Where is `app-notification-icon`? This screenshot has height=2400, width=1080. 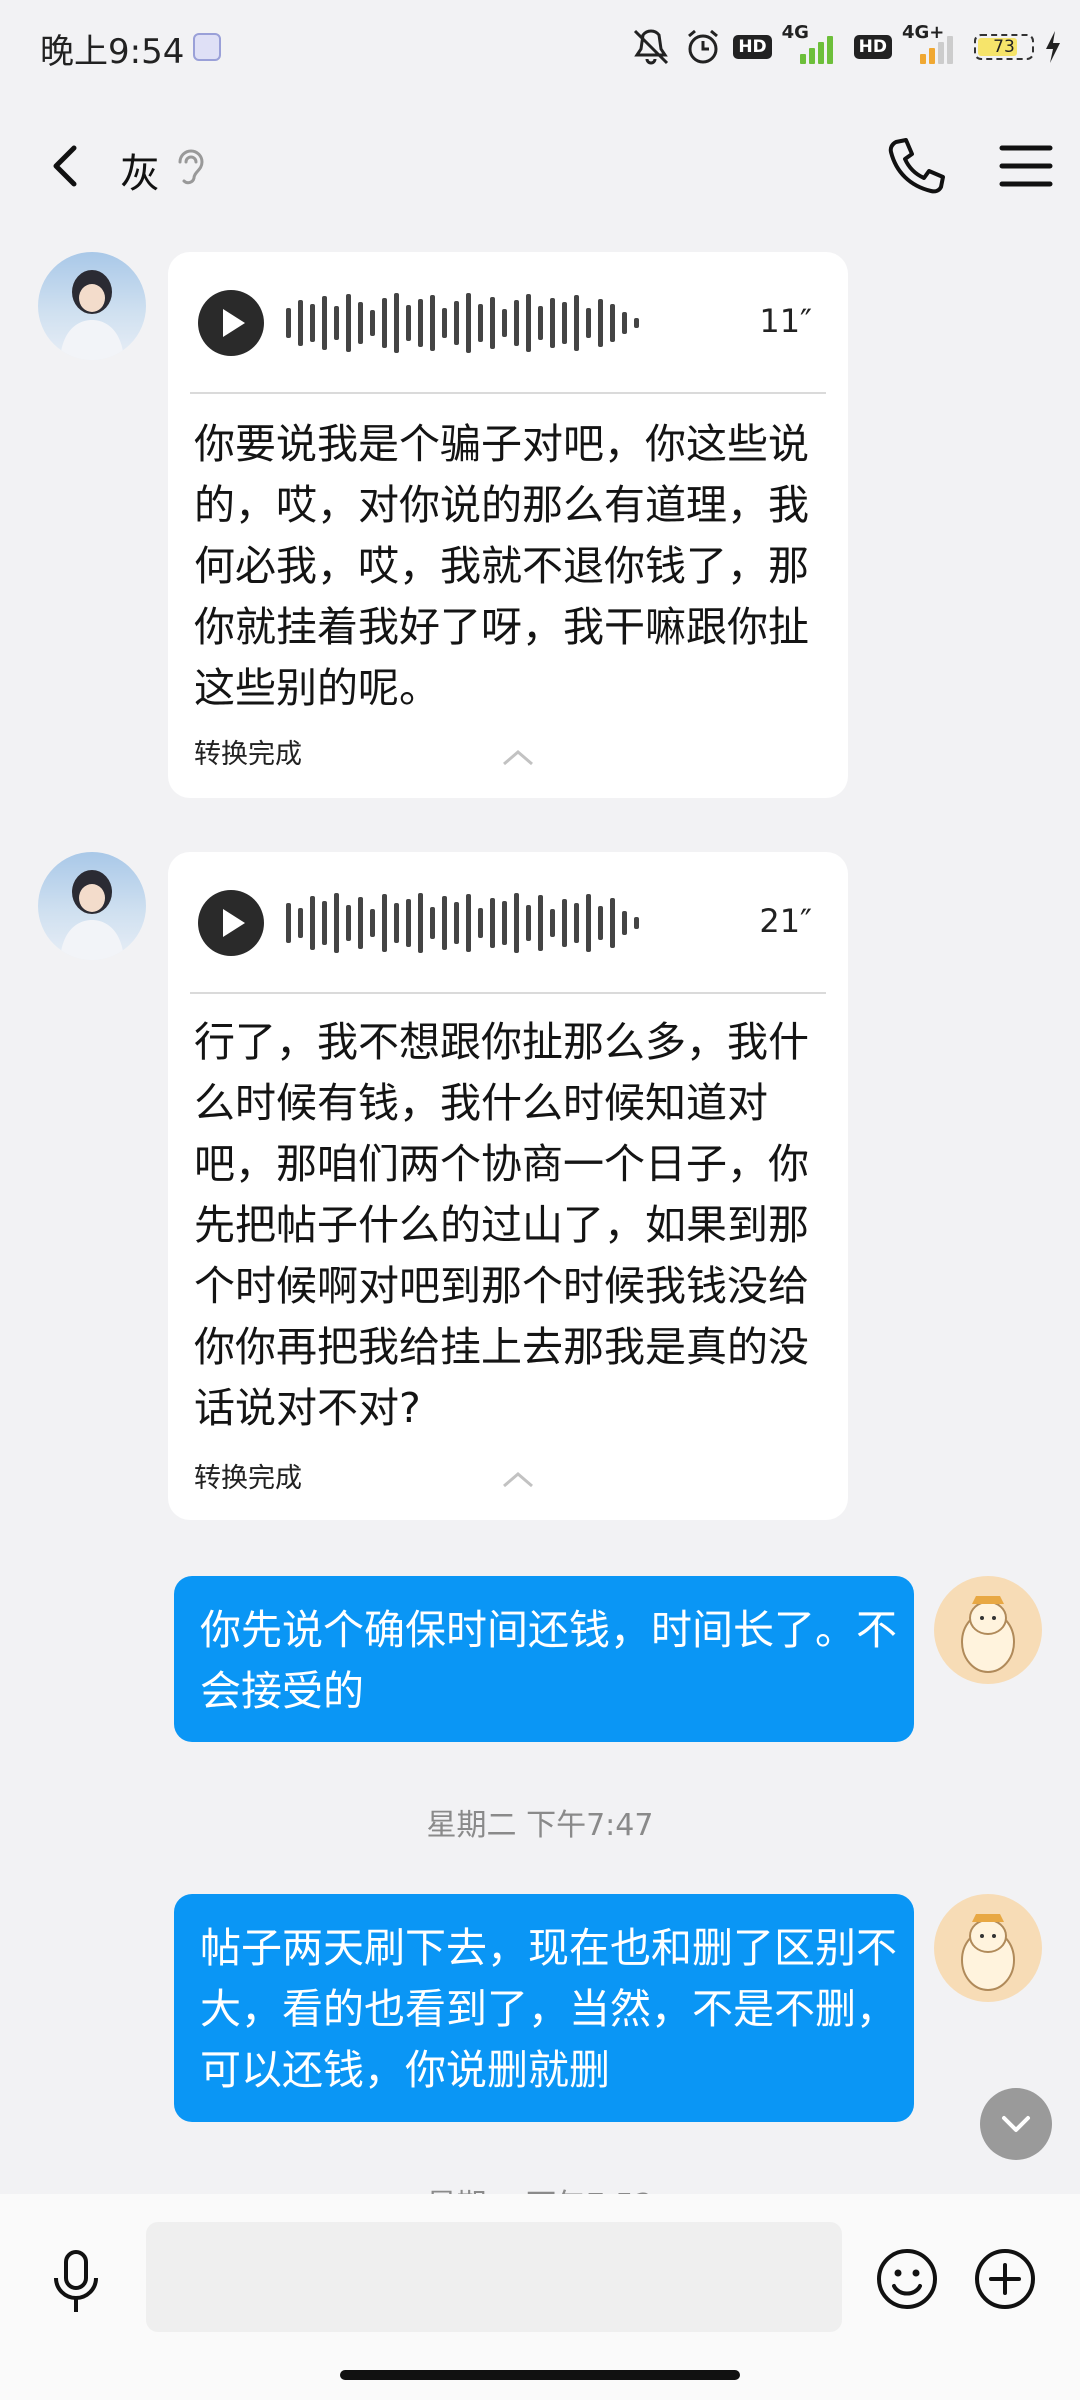
app-notification-icon is located at coordinates (207, 47).